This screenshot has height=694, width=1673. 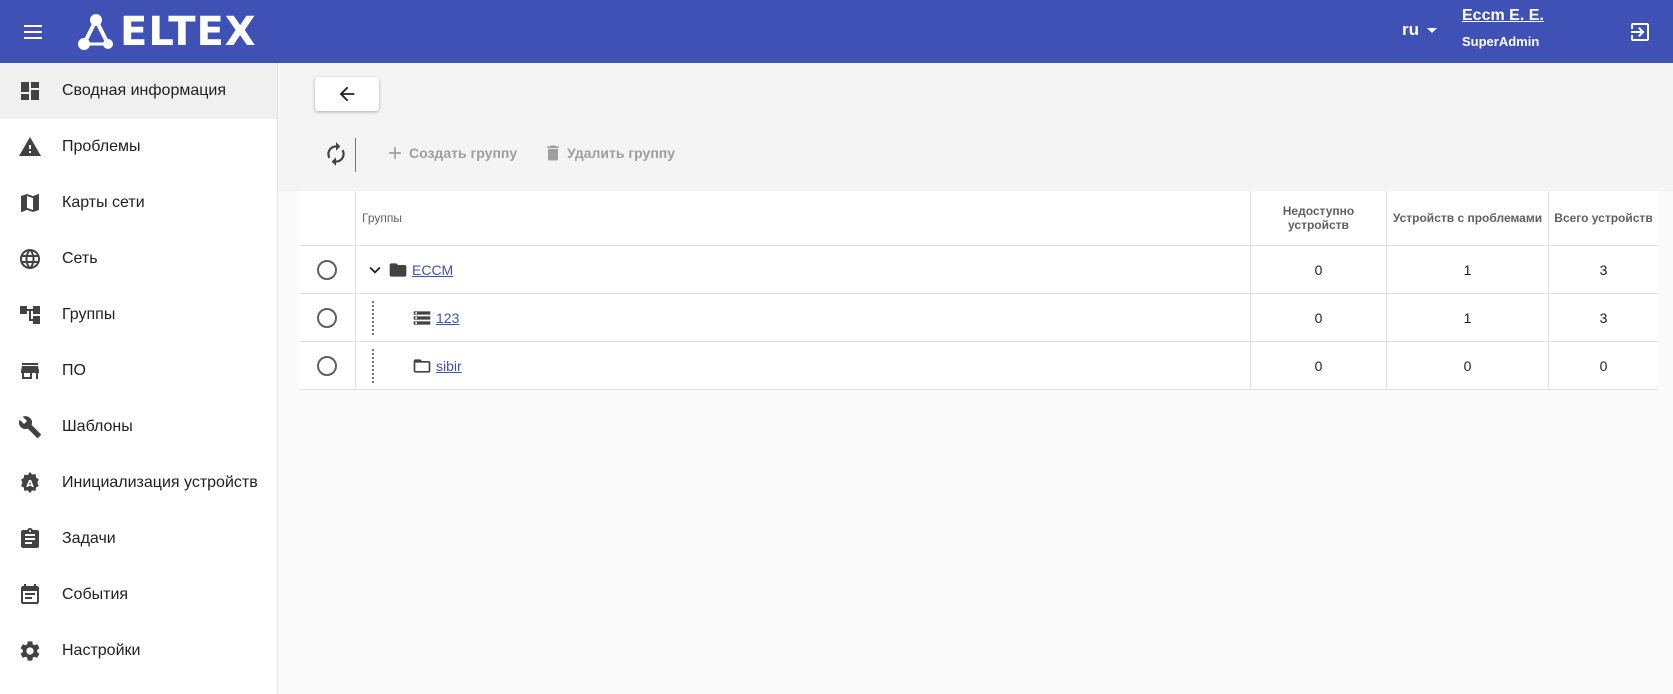 What do you see at coordinates (1468, 365) in the screenshot?
I see `row-problems: 0` at bounding box center [1468, 365].